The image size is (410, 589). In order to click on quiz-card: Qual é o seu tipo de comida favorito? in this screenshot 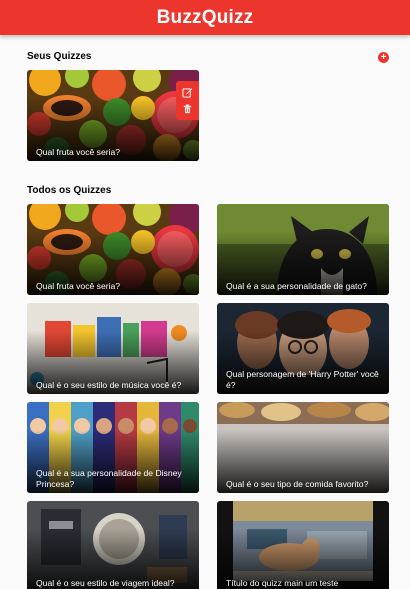, I will do `click(303, 447)`.